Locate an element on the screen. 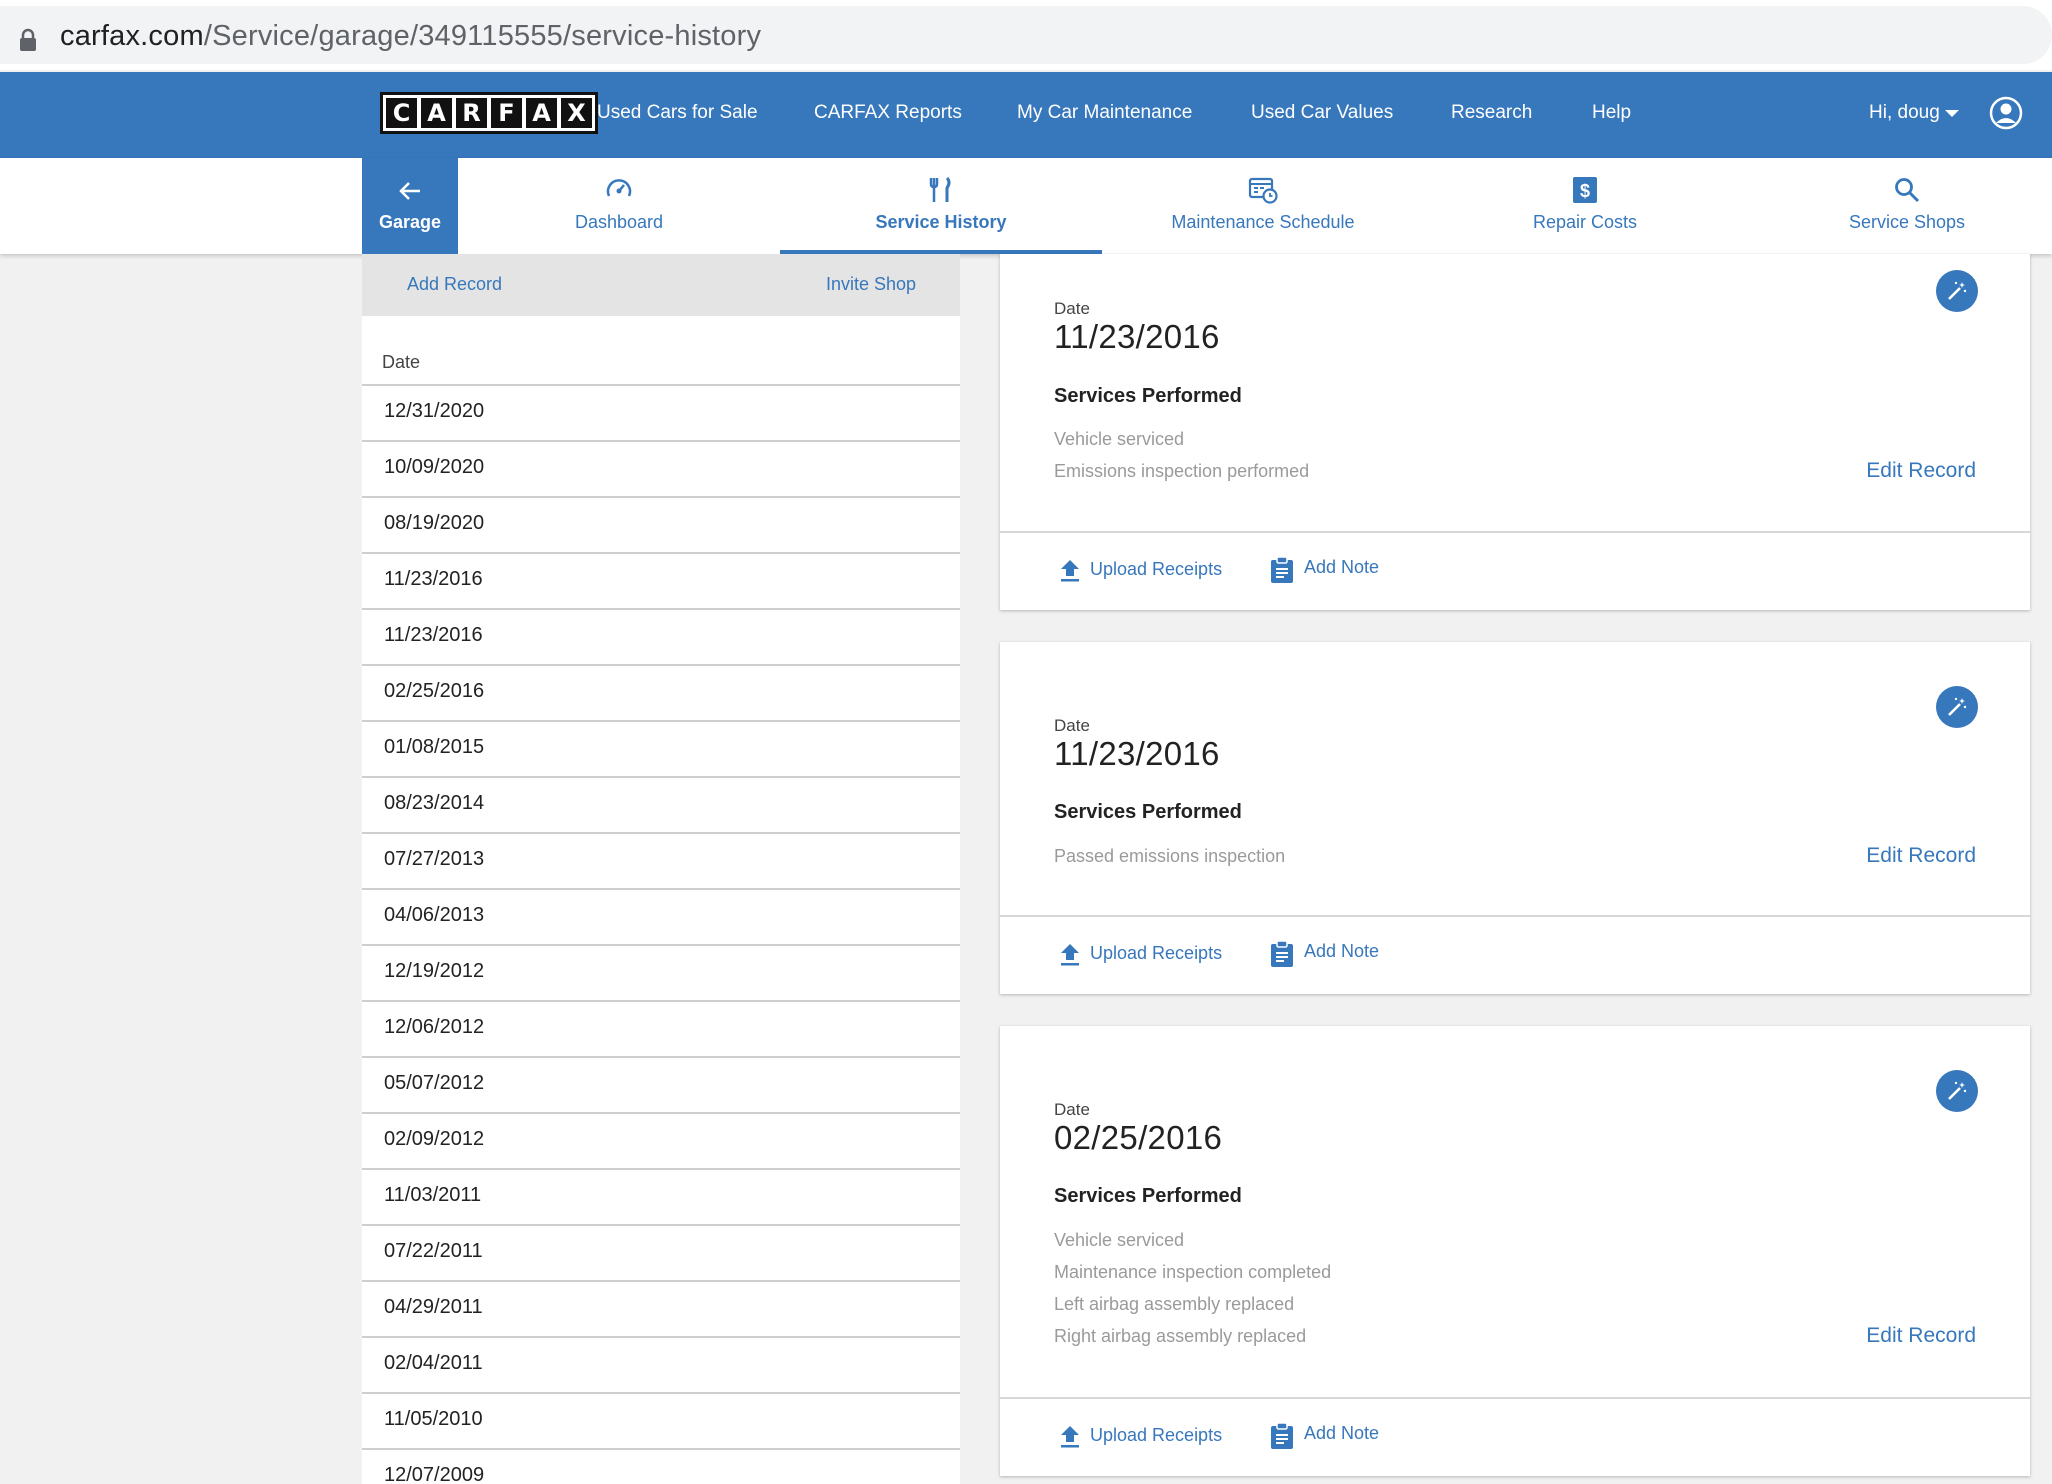 Image resolution: width=2052 pixels, height=1484 pixels. list-item: 07/27/2013 is located at coordinates (661, 860).